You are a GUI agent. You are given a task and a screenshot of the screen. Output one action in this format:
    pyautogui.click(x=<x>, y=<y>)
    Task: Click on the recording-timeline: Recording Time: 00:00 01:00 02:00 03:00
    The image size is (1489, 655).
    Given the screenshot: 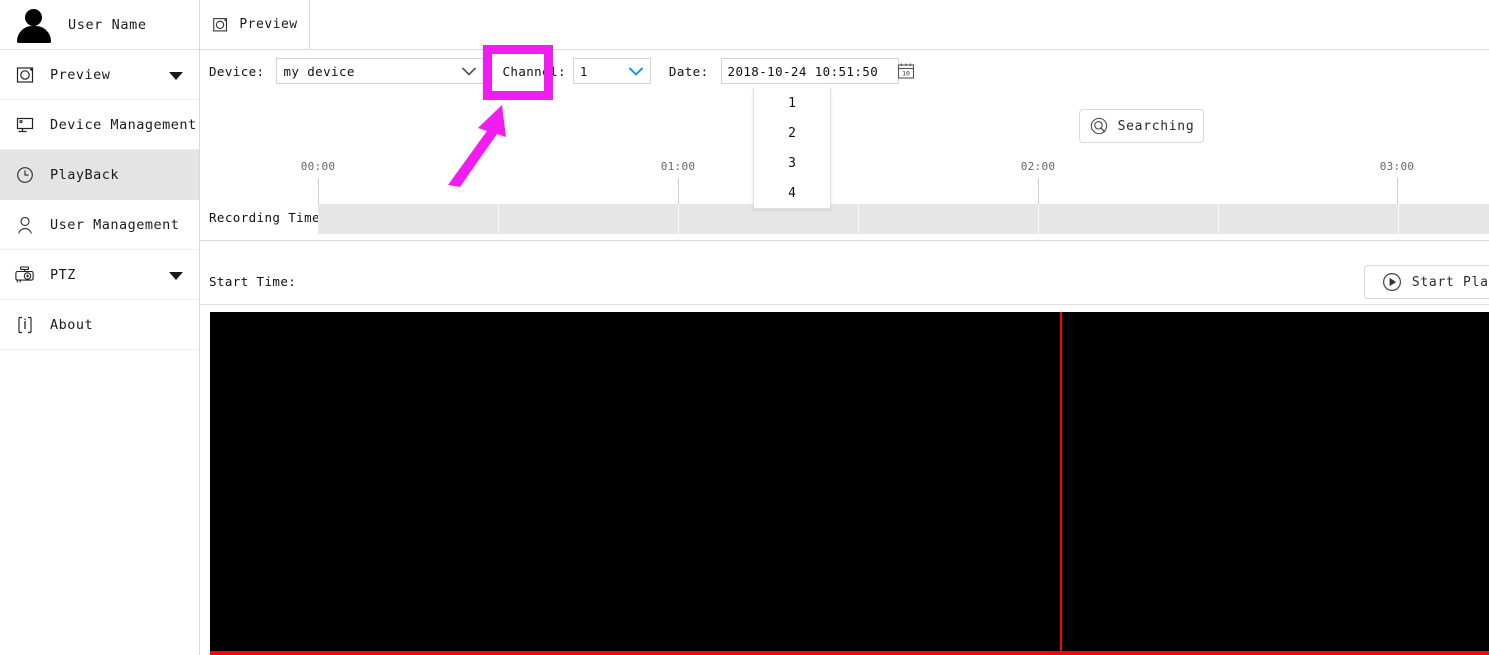 What is the action you would take?
    pyautogui.click(x=844, y=195)
    